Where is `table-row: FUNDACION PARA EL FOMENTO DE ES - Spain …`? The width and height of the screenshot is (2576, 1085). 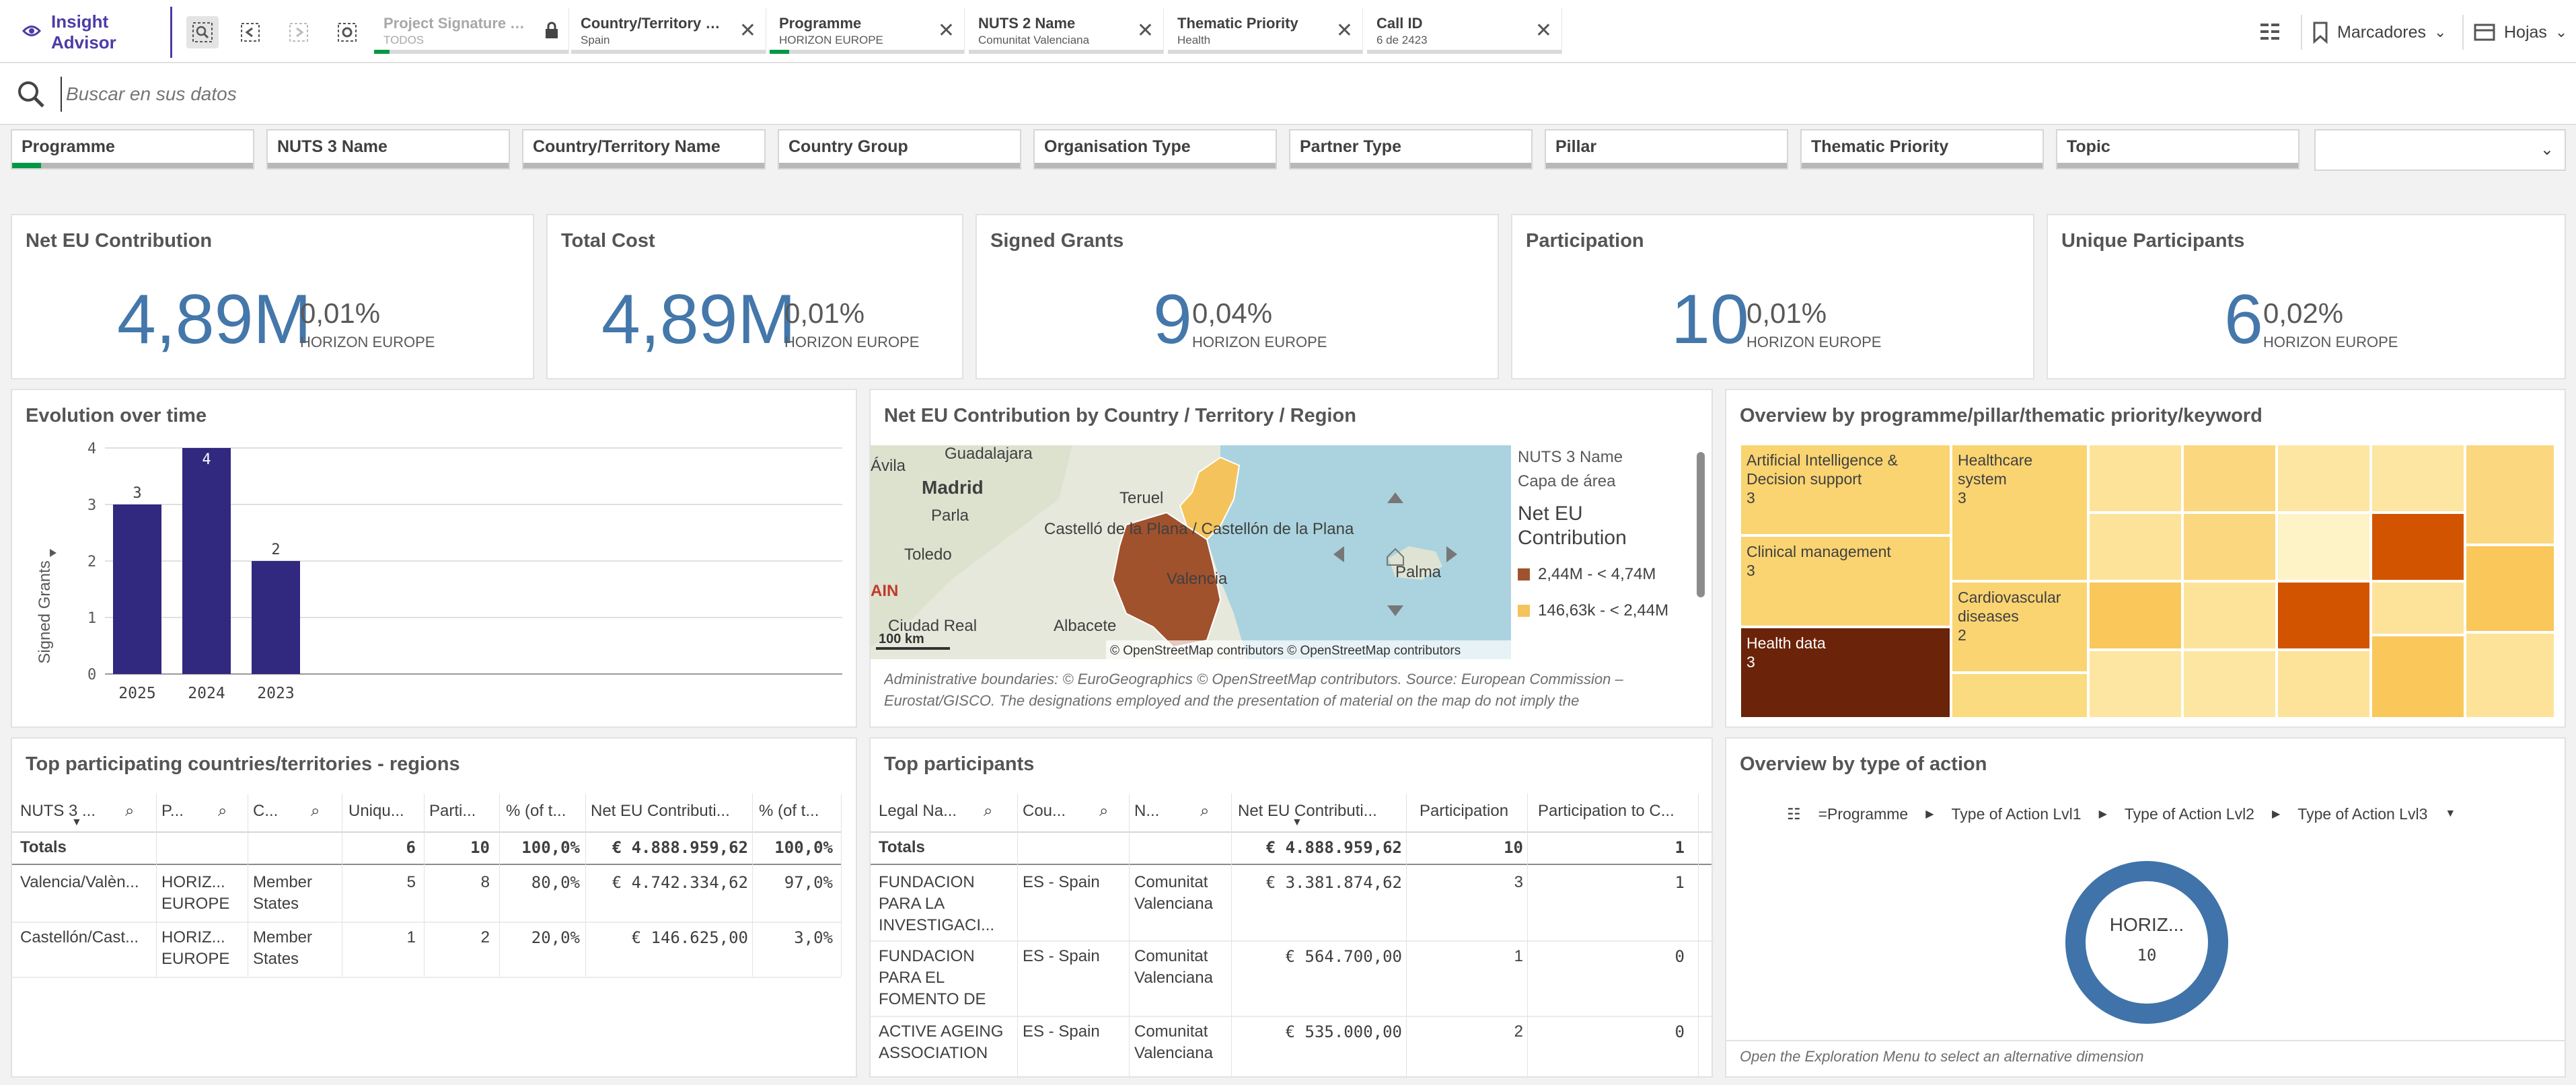 table-row: FUNDACION PARA EL FOMENTO DE ES - Spain … is located at coordinates (1291, 979).